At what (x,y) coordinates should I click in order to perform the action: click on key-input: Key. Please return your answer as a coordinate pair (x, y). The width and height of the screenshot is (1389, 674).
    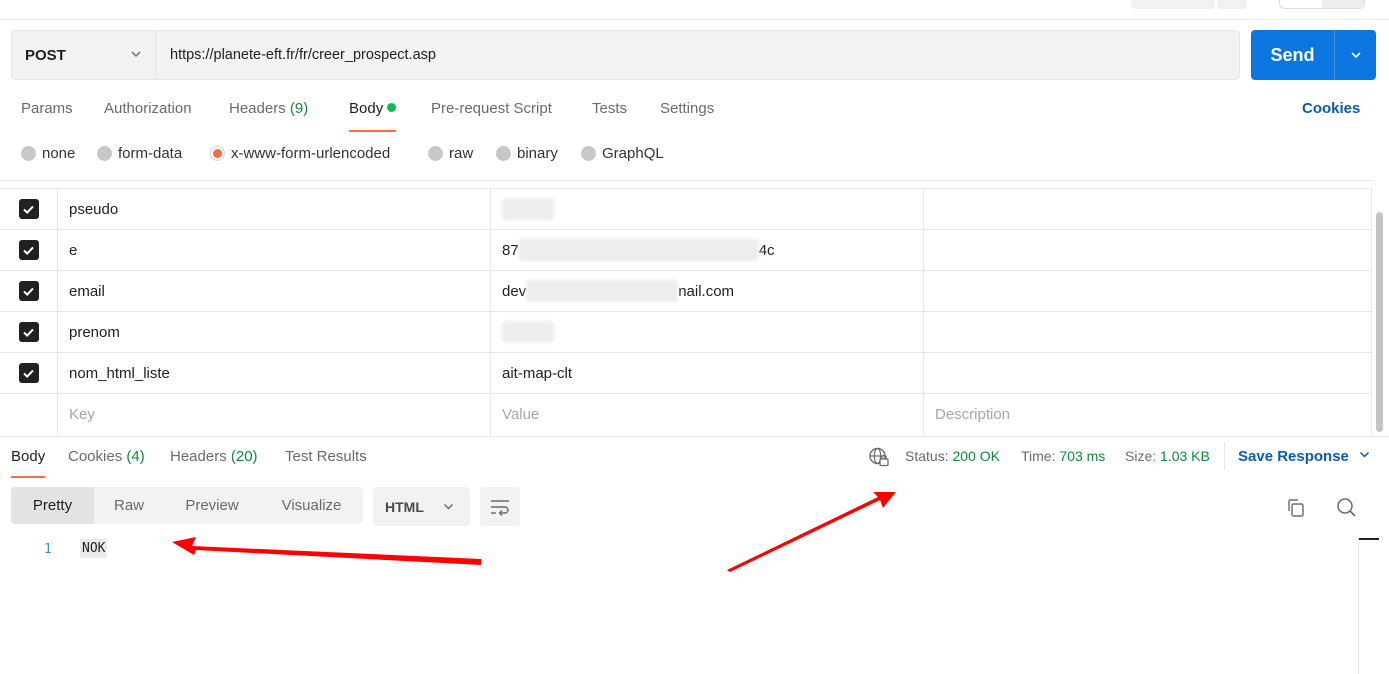
    Looking at the image, I should click on (273, 414).